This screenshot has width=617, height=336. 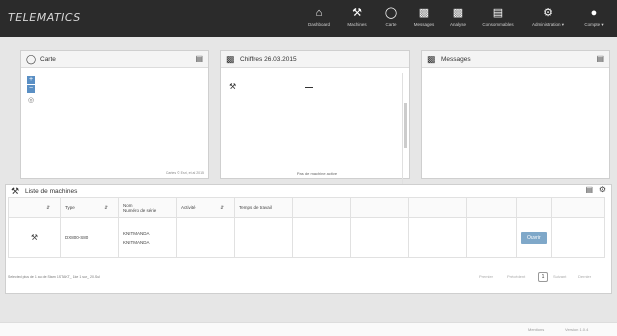 I want to click on home-icon: ⌂, so click(x=319, y=13).